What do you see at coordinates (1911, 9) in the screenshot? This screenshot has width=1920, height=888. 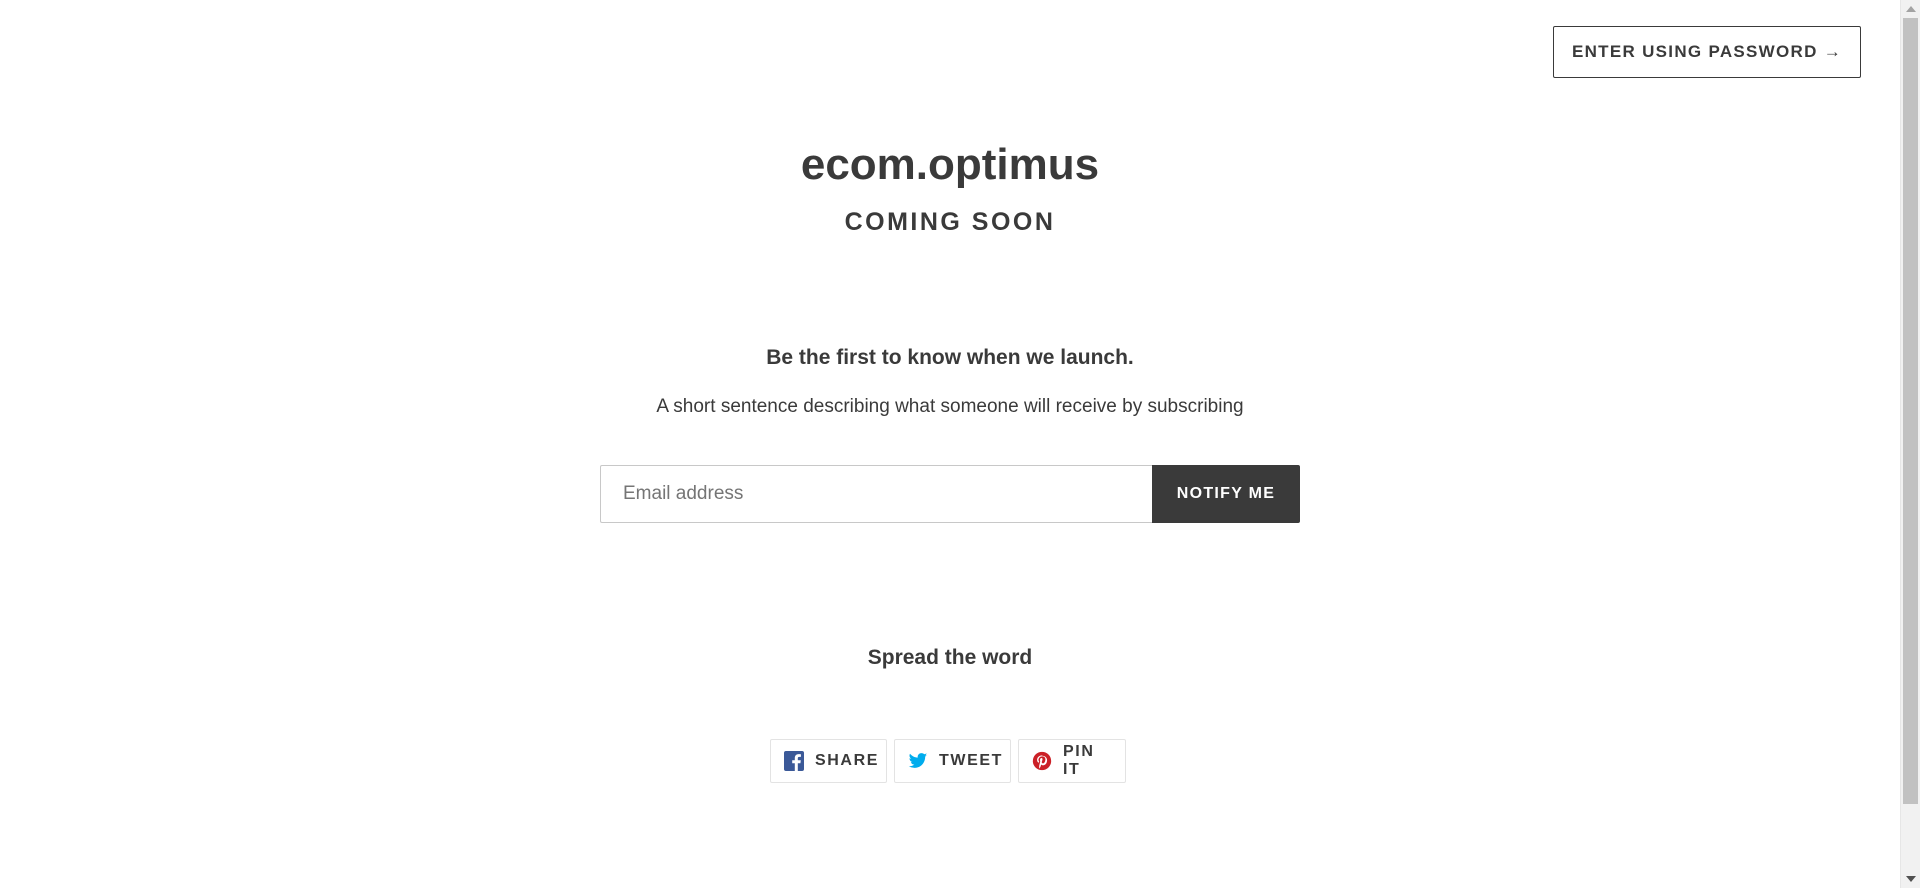 I see `scroll-up-arrow-icon` at bounding box center [1911, 9].